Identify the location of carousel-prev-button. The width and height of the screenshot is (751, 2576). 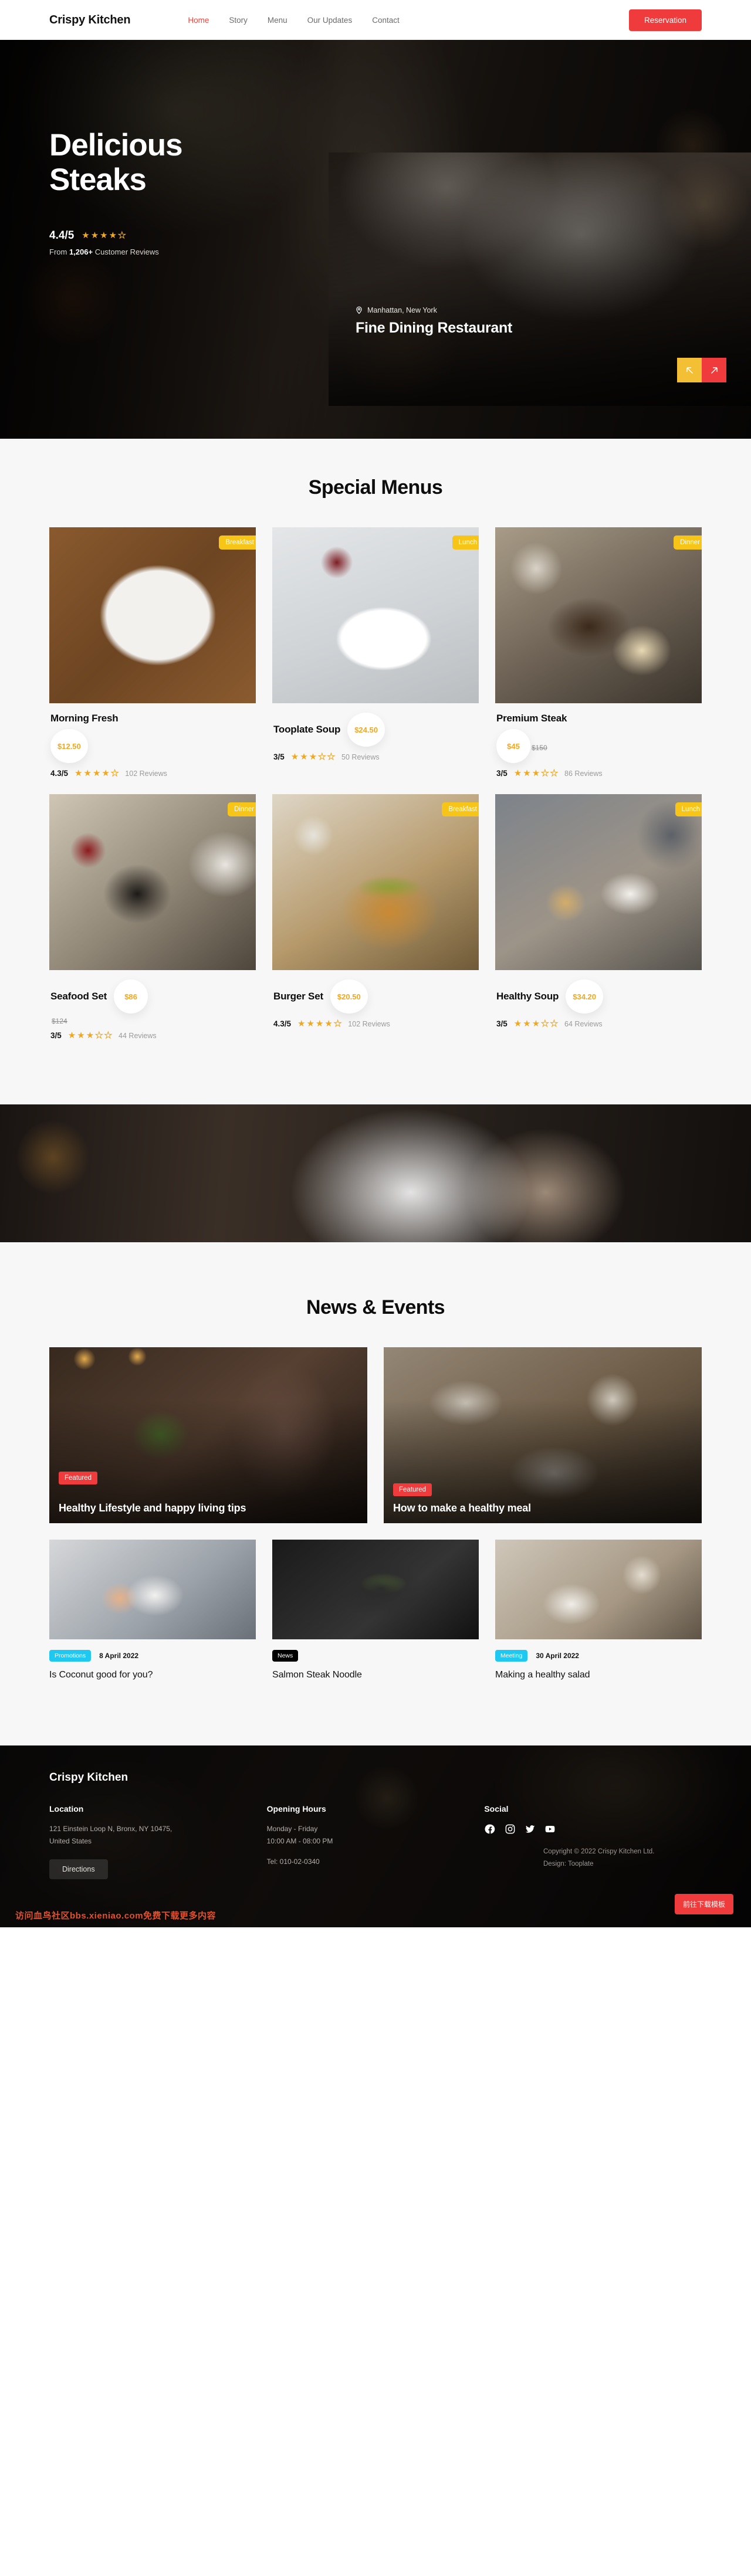
(689, 370).